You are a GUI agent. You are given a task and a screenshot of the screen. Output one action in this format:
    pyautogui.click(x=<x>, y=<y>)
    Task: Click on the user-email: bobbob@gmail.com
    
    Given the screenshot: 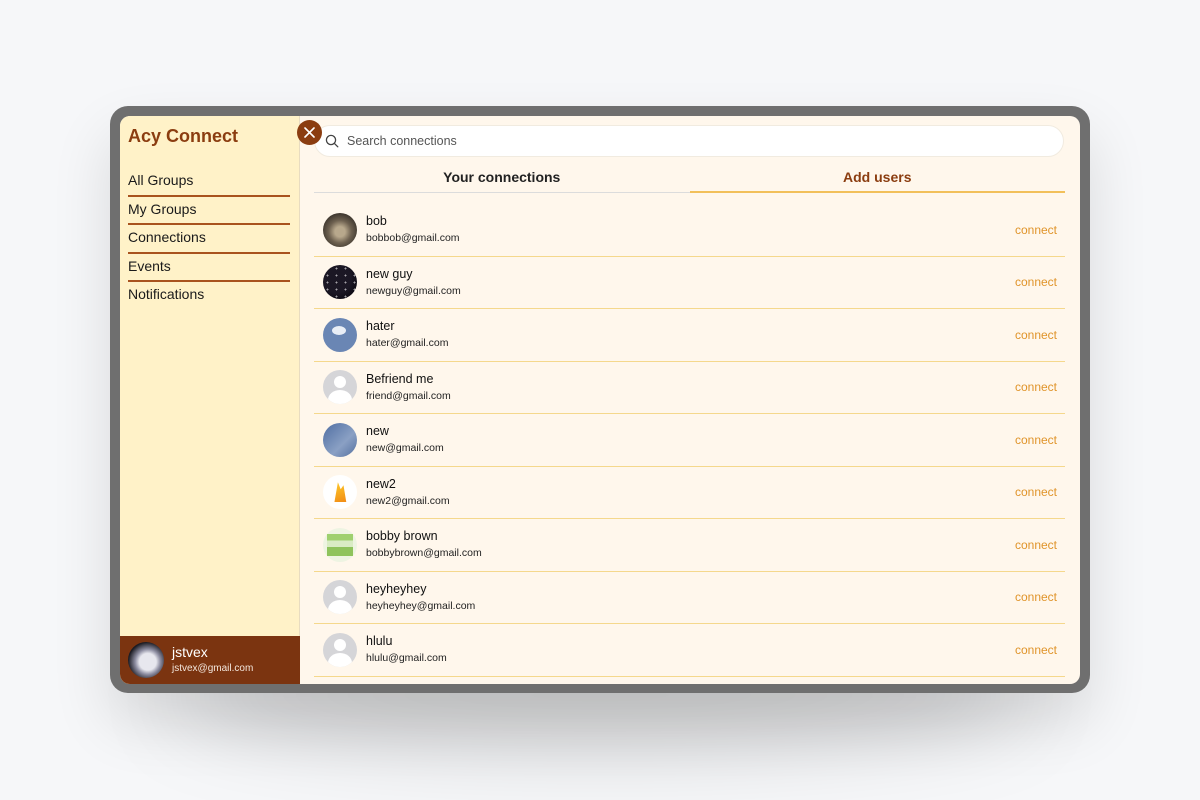 What is the action you would take?
    pyautogui.click(x=413, y=238)
    